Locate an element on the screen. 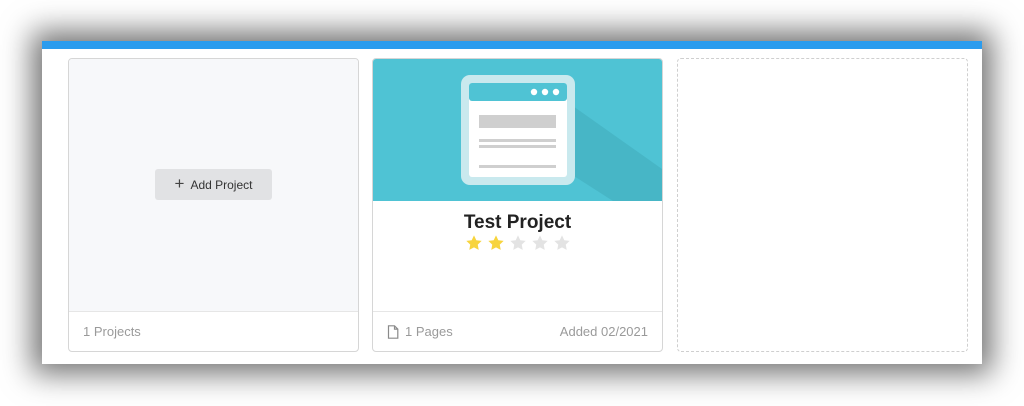 This screenshot has height=406, width=1024. pages-info: 1 Pages is located at coordinates (420, 331).